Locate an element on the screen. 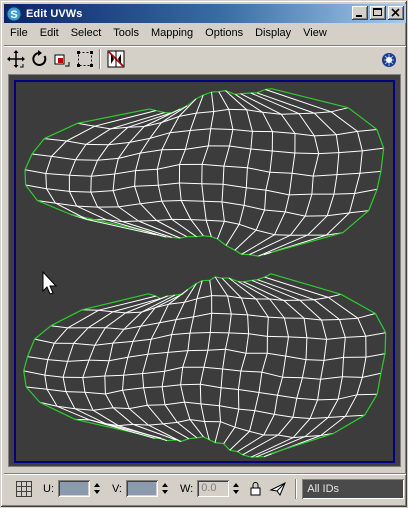  options-teapot-button is located at coordinates (389, 60).